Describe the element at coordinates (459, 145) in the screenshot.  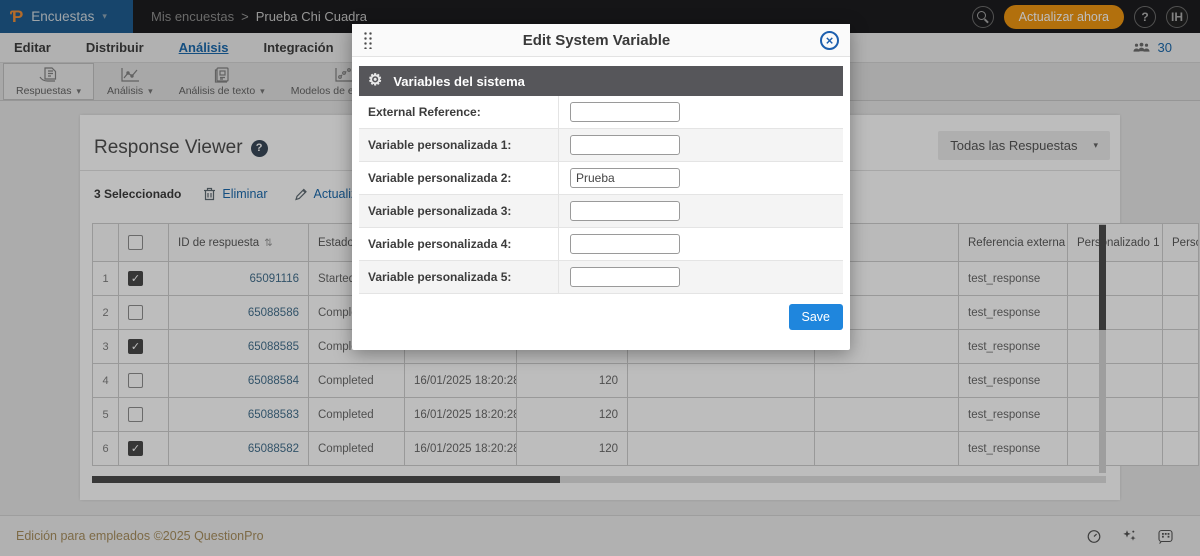
I see `field-label: Variable personalizada 1:` at that location.